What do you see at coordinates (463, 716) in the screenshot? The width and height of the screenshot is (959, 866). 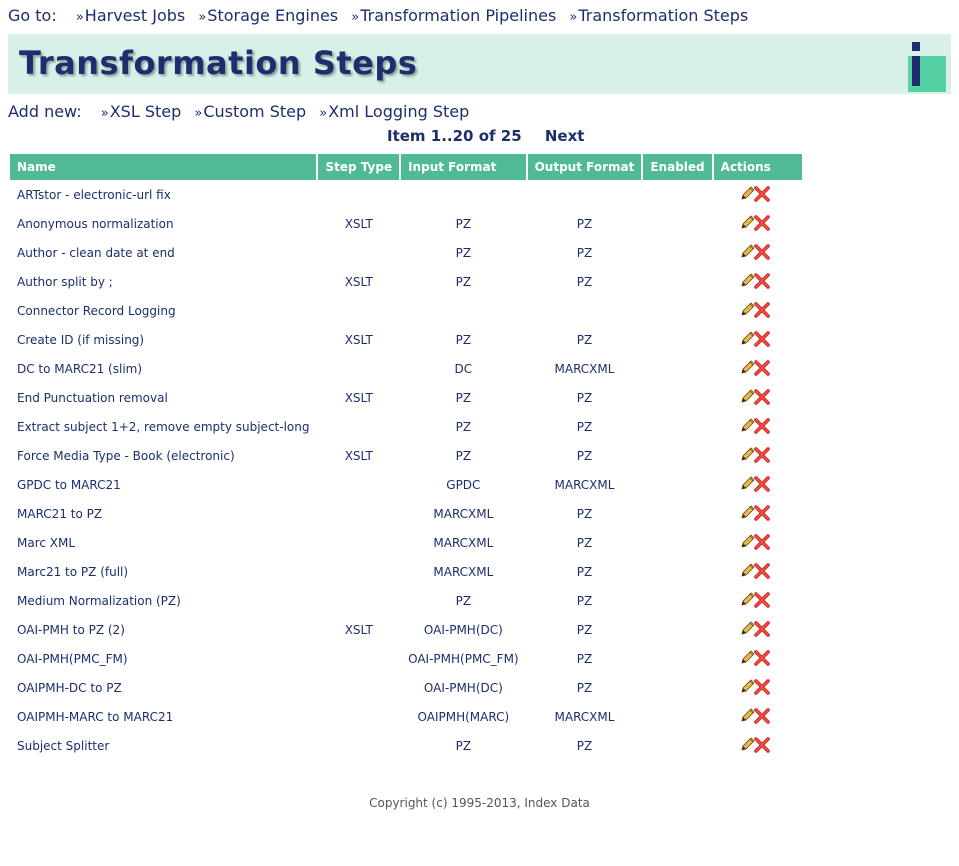 I see `input-format-cell: OAIPMH(MARC)` at bounding box center [463, 716].